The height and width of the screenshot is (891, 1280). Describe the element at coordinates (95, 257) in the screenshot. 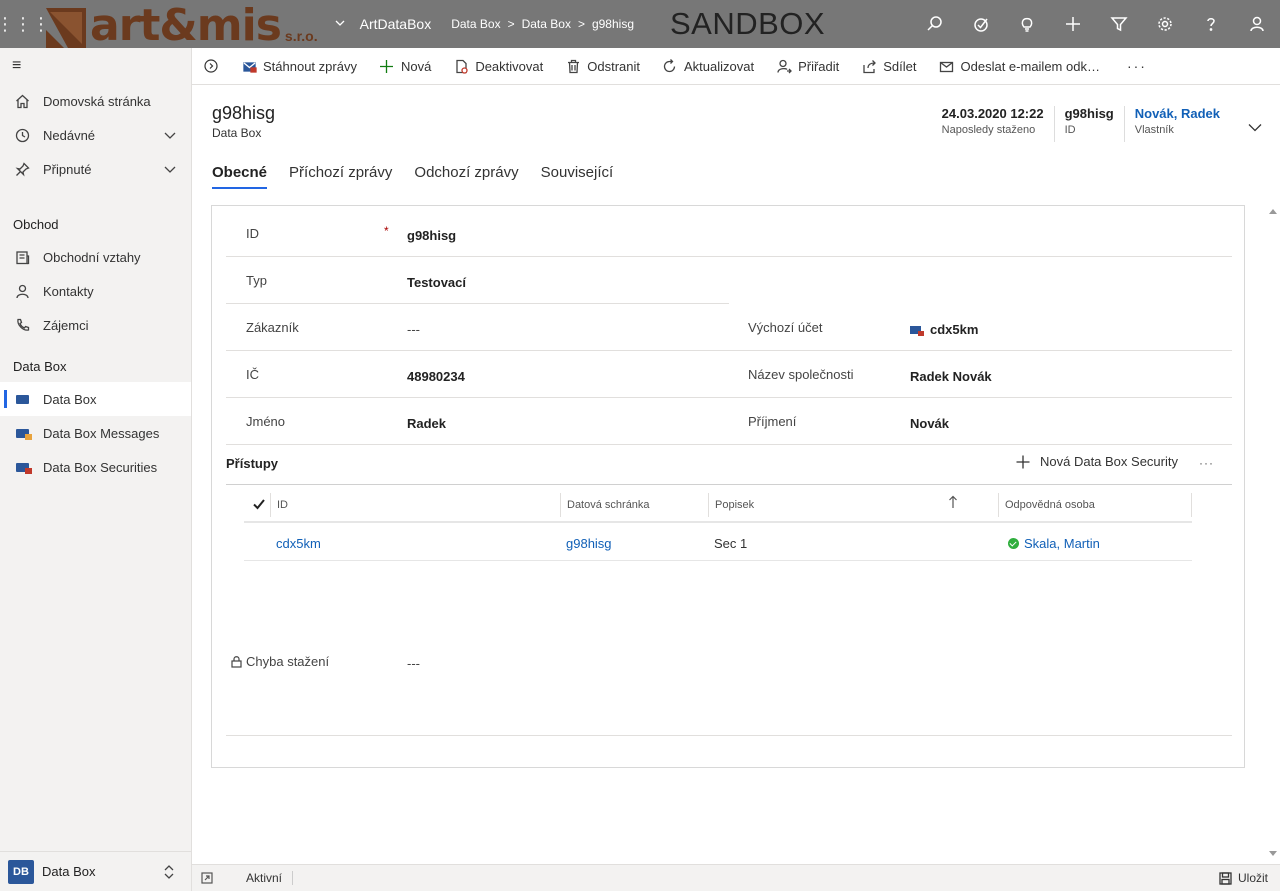

I see `sidebar-item-accounts: Obchodní vztahy` at that location.